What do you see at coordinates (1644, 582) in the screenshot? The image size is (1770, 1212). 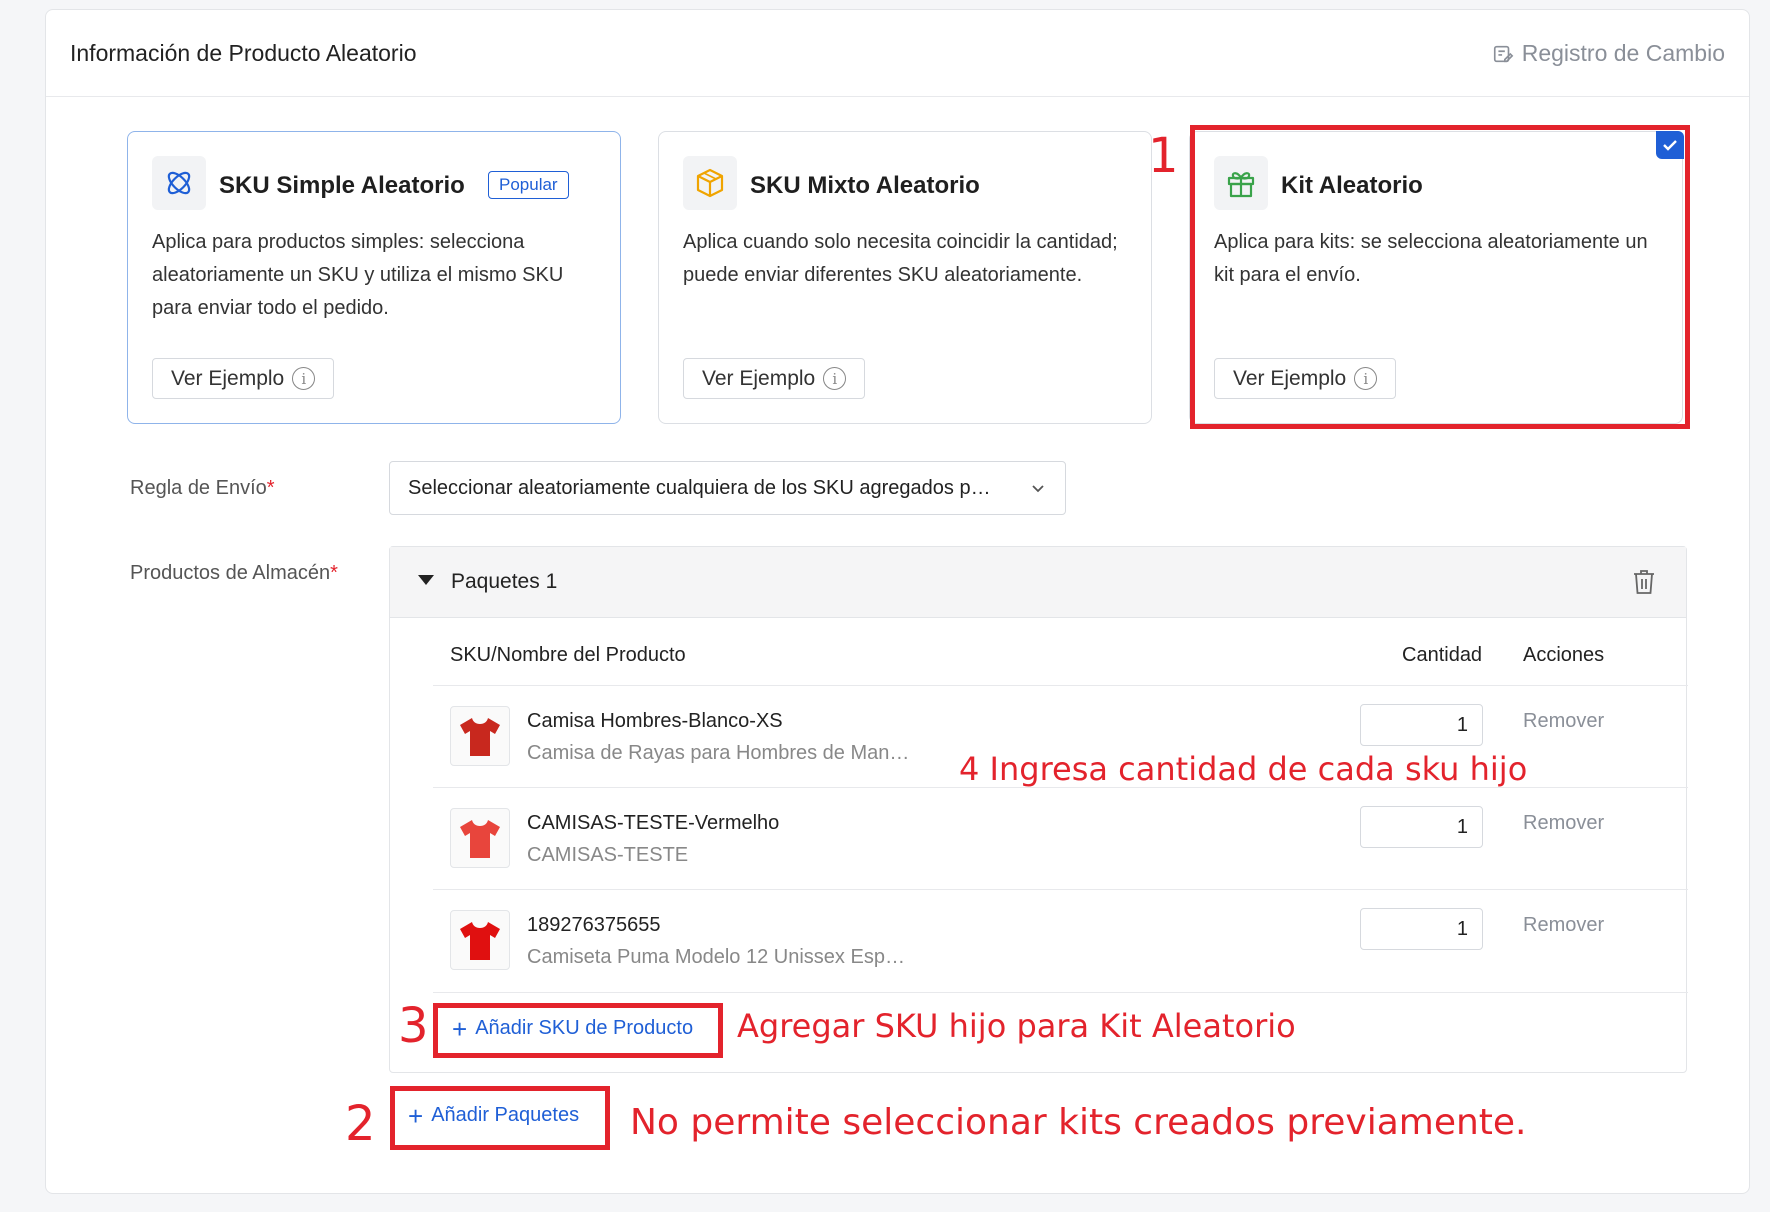 I see `trash-icon` at bounding box center [1644, 582].